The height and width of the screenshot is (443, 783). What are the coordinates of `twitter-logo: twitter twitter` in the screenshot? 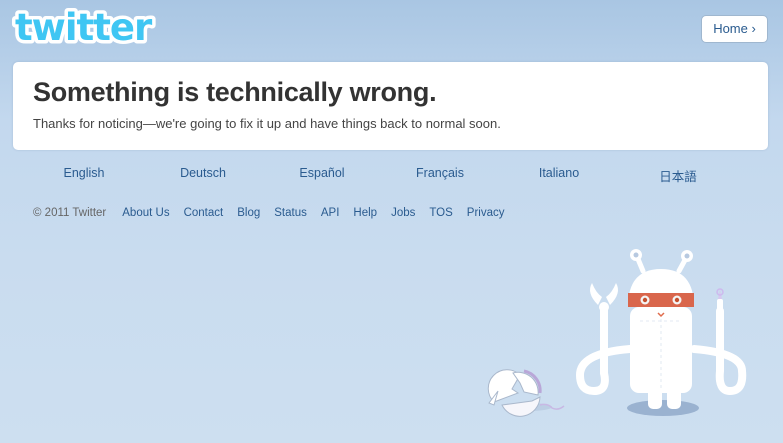 It's located at (92, 26).